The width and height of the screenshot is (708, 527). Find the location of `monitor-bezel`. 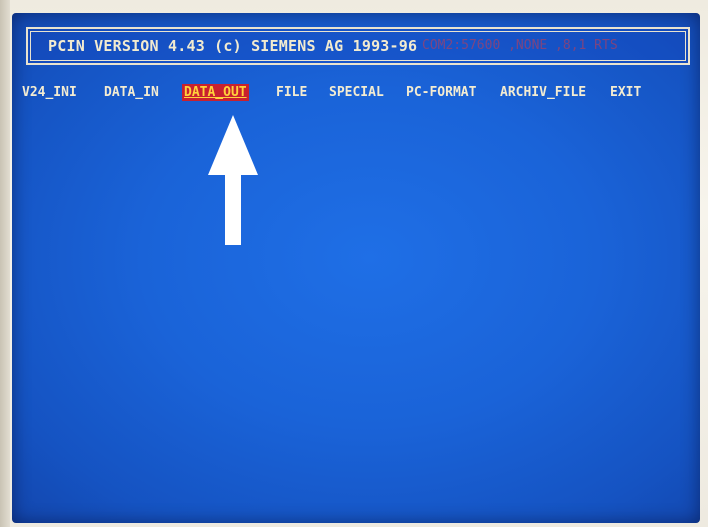

monitor-bezel is located at coordinates (5, 263).